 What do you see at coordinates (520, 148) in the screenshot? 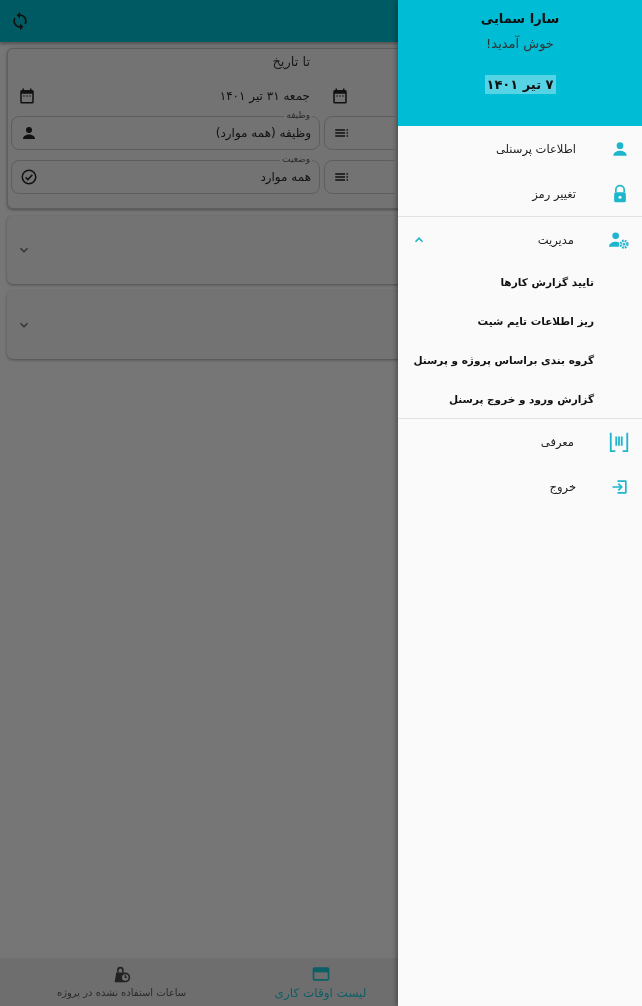
I see `menu-item: اطلاعات پرسنلی` at bounding box center [520, 148].